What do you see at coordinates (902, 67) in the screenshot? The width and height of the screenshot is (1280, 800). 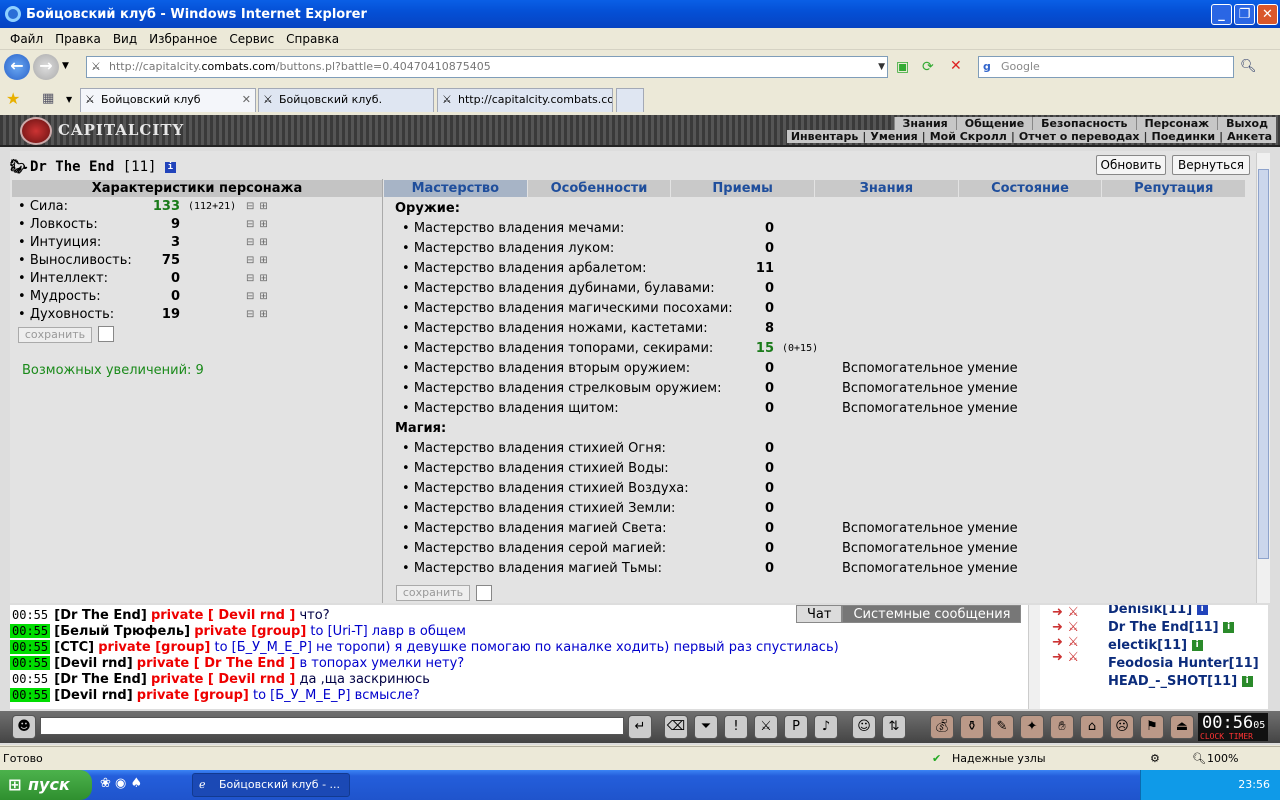 I see `compat-view-icon: ▣` at bounding box center [902, 67].